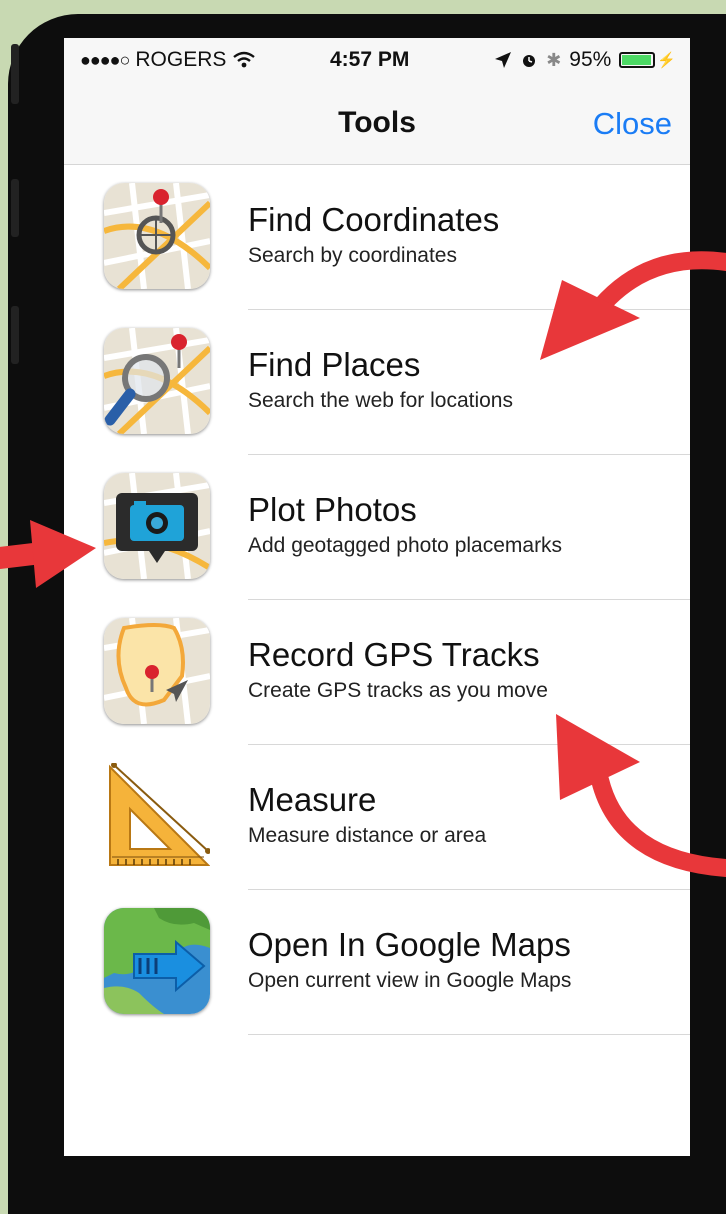 The image size is (726, 1214). Describe the element at coordinates (157, 381) in the screenshot. I see `find-places-icon` at that location.